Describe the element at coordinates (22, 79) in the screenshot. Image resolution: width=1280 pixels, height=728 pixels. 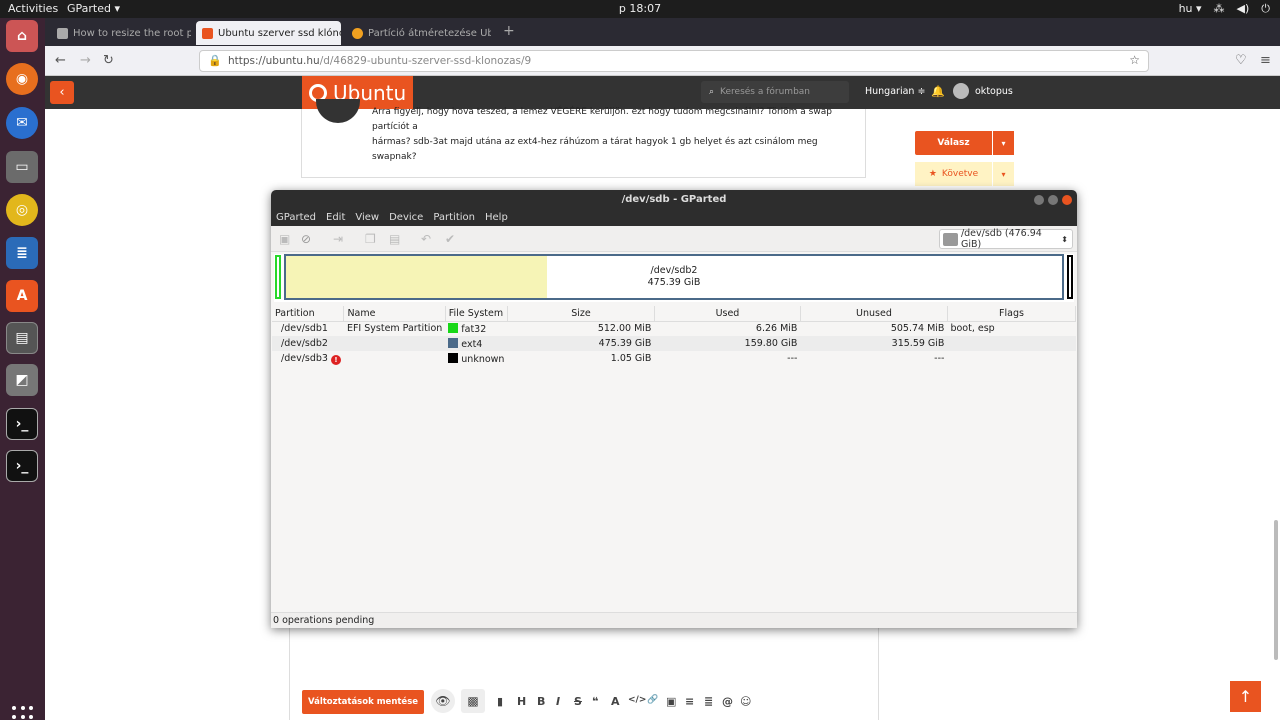
I see `firefox-icon: ◉` at that location.